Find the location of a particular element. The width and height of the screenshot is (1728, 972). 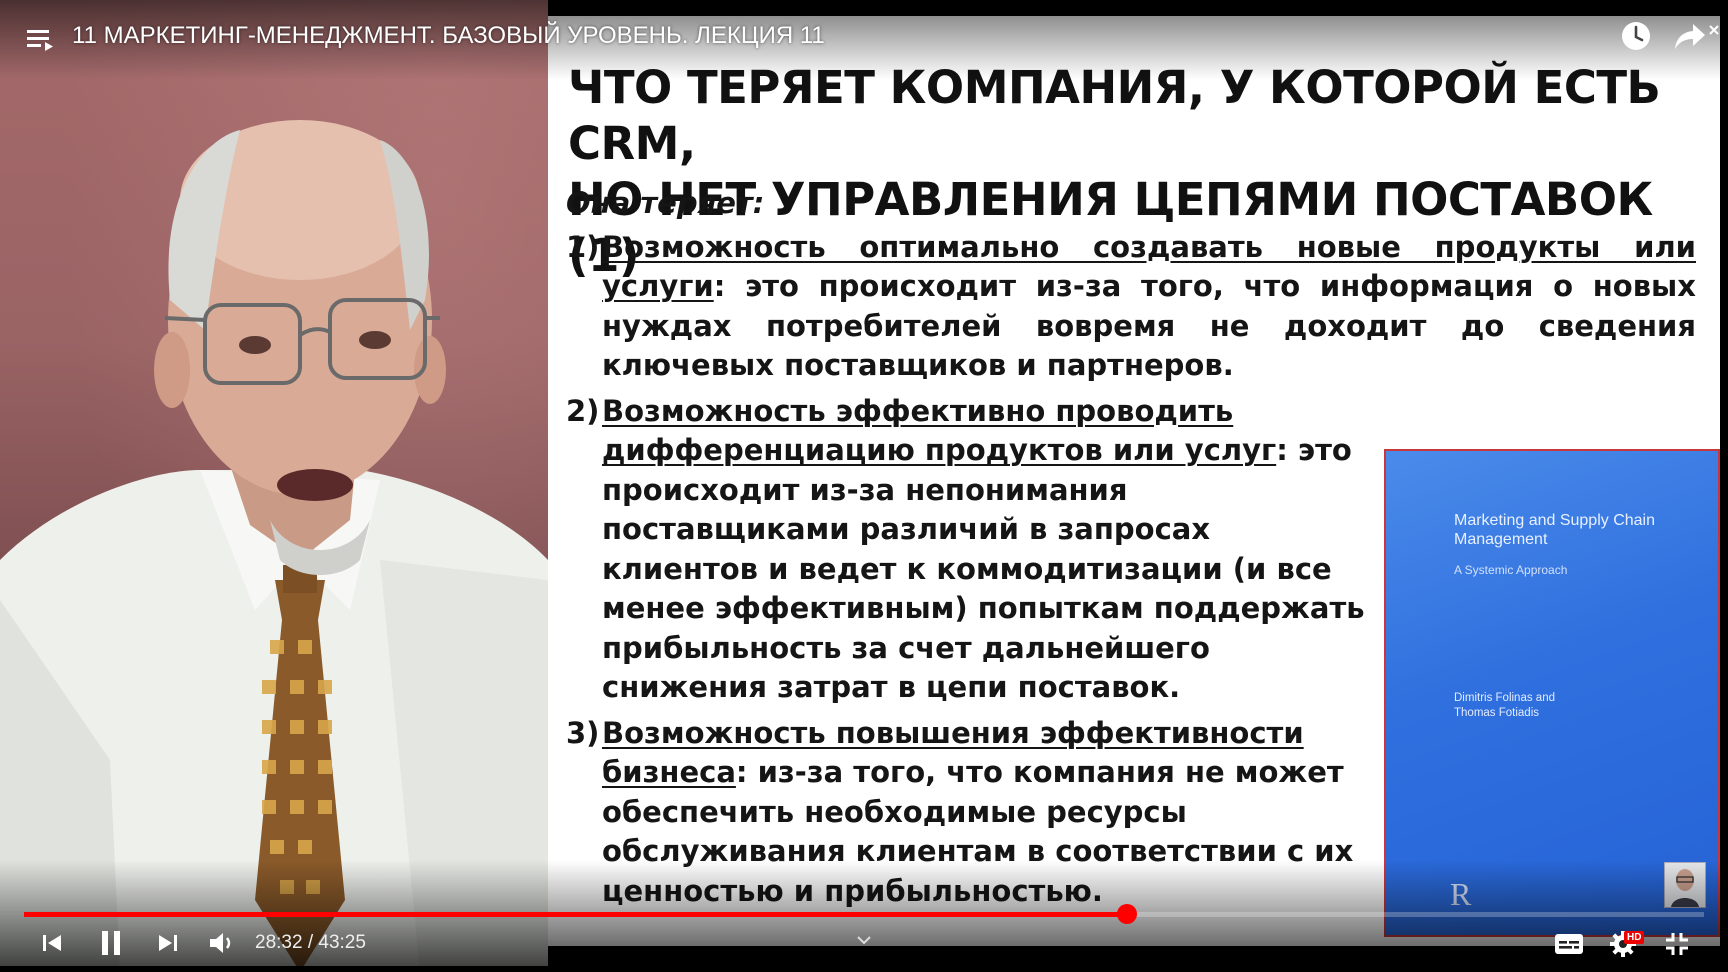

next-icon is located at coordinates (168, 943).